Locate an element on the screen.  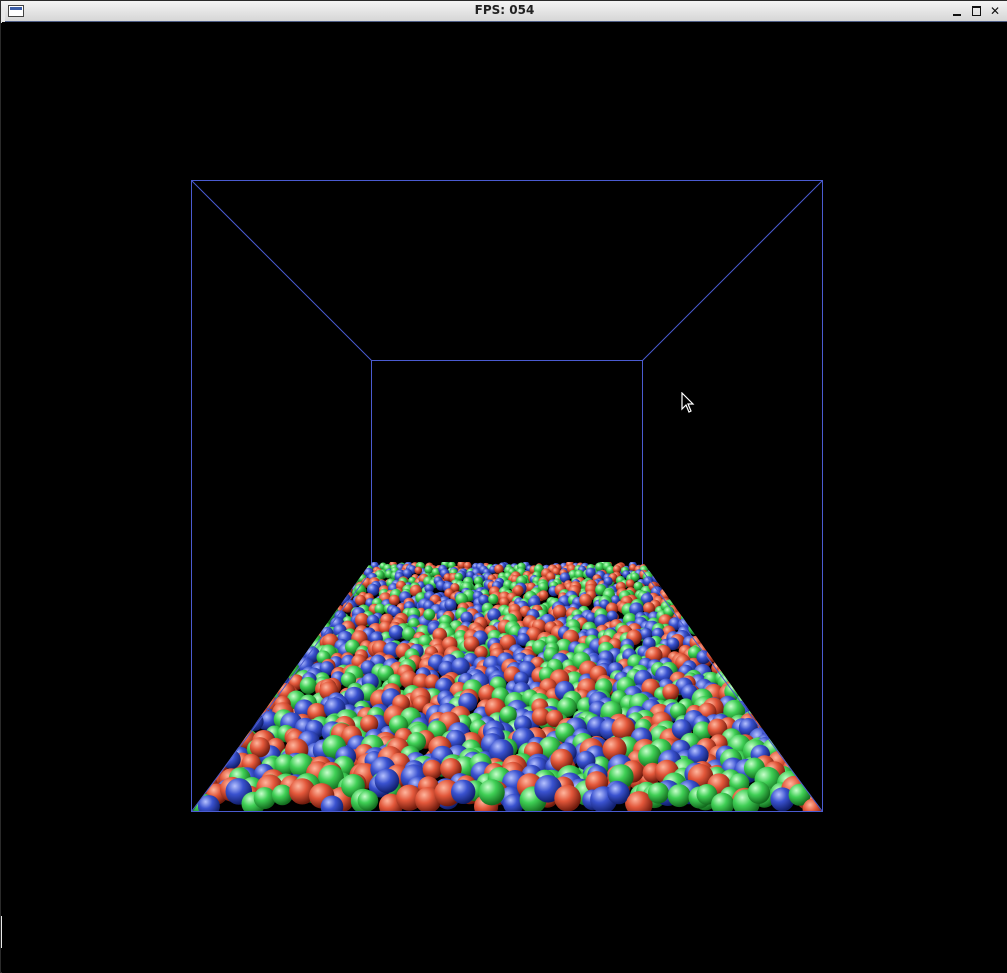
close-icon: ✕ is located at coordinates (995, 11).